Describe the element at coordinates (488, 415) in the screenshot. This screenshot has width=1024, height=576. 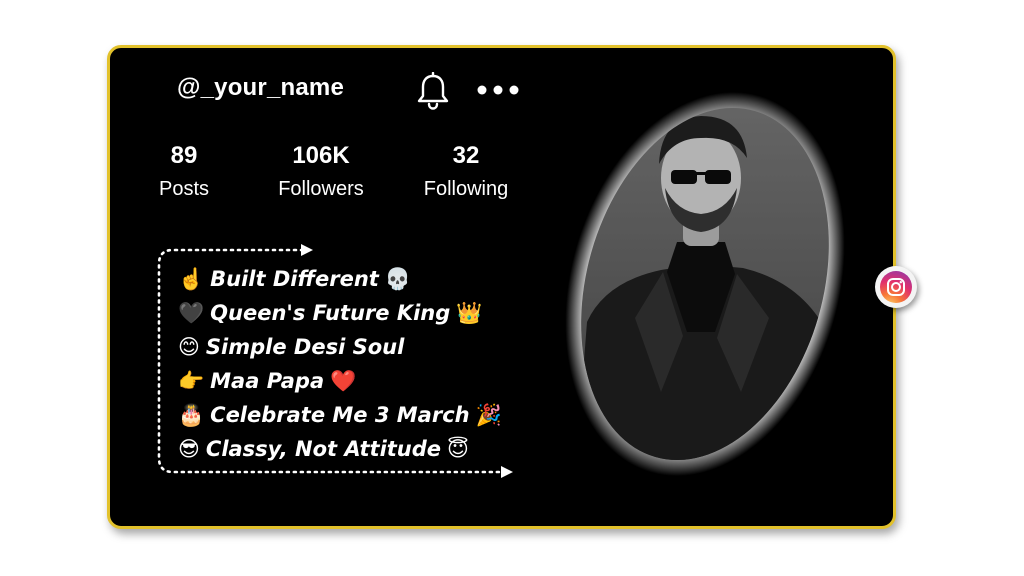
I see `party-popper-emoji-icon: 🎉` at that location.